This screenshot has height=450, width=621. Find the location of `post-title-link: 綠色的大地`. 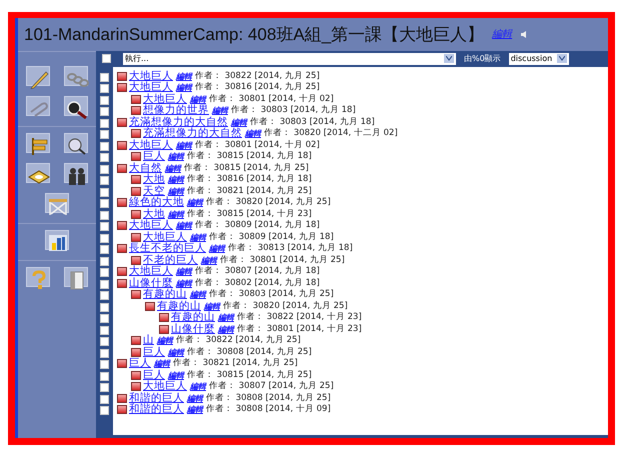

post-title-link: 綠色的大地 is located at coordinates (156, 202).